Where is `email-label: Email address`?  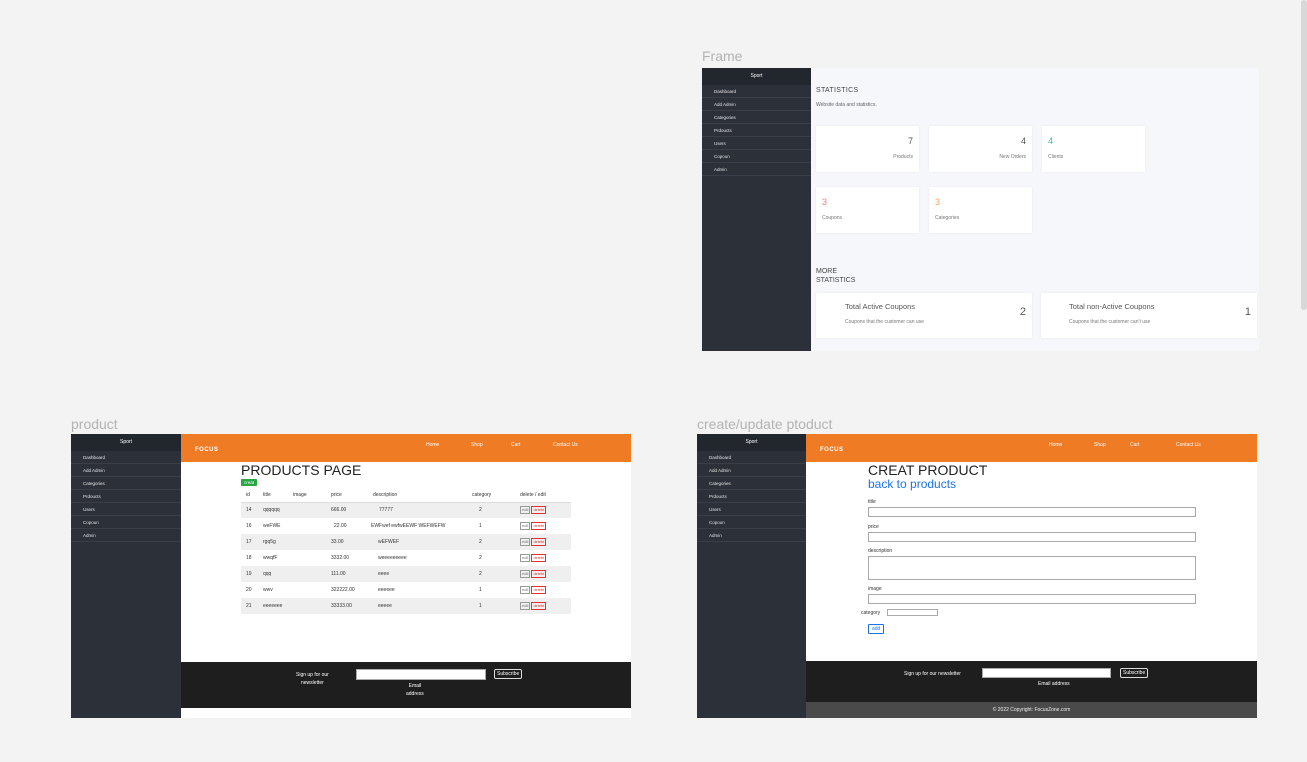 email-label: Email address is located at coordinates (415, 690).